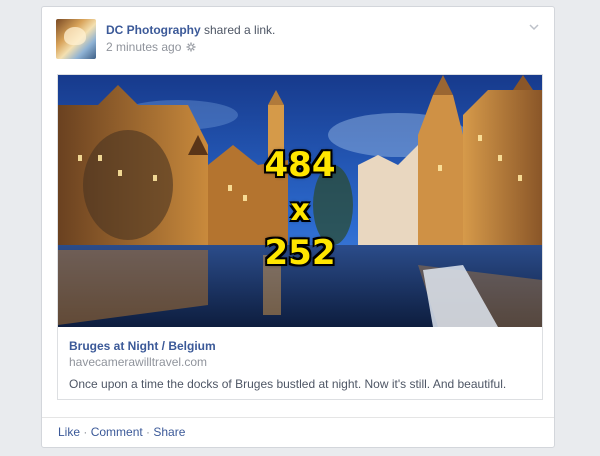 The height and width of the screenshot is (456, 600). What do you see at coordinates (191, 47) in the screenshot?
I see `gear-icon` at bounding box center [191, 47].